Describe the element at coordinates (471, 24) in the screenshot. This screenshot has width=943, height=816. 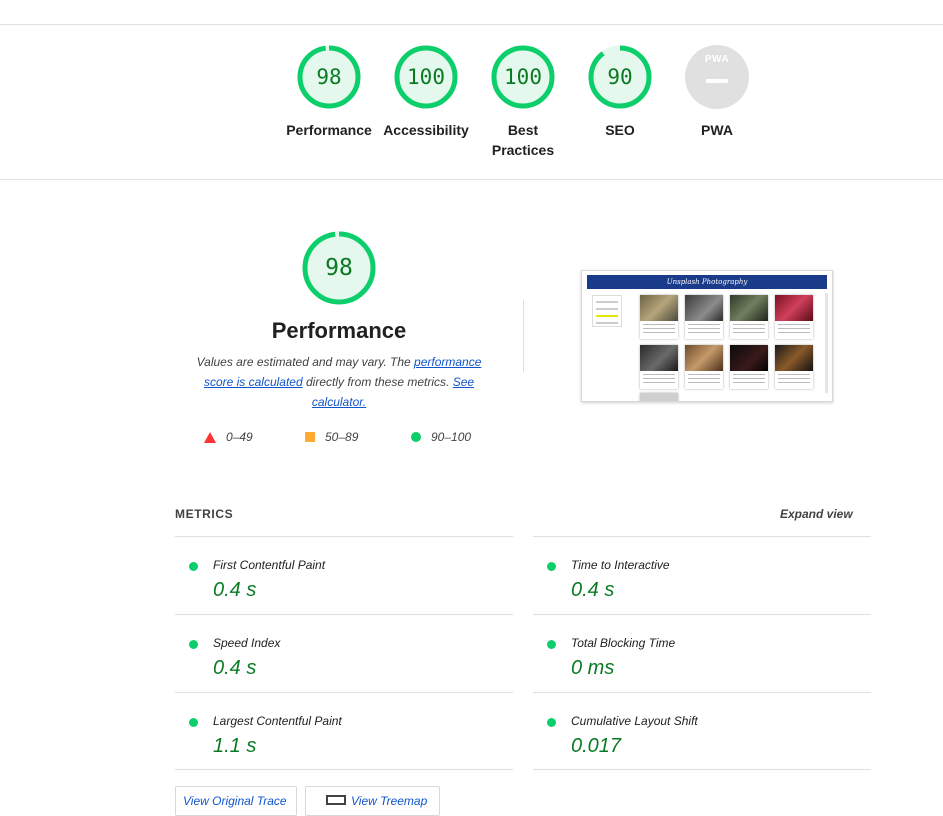
I see `top-divider` at that location.